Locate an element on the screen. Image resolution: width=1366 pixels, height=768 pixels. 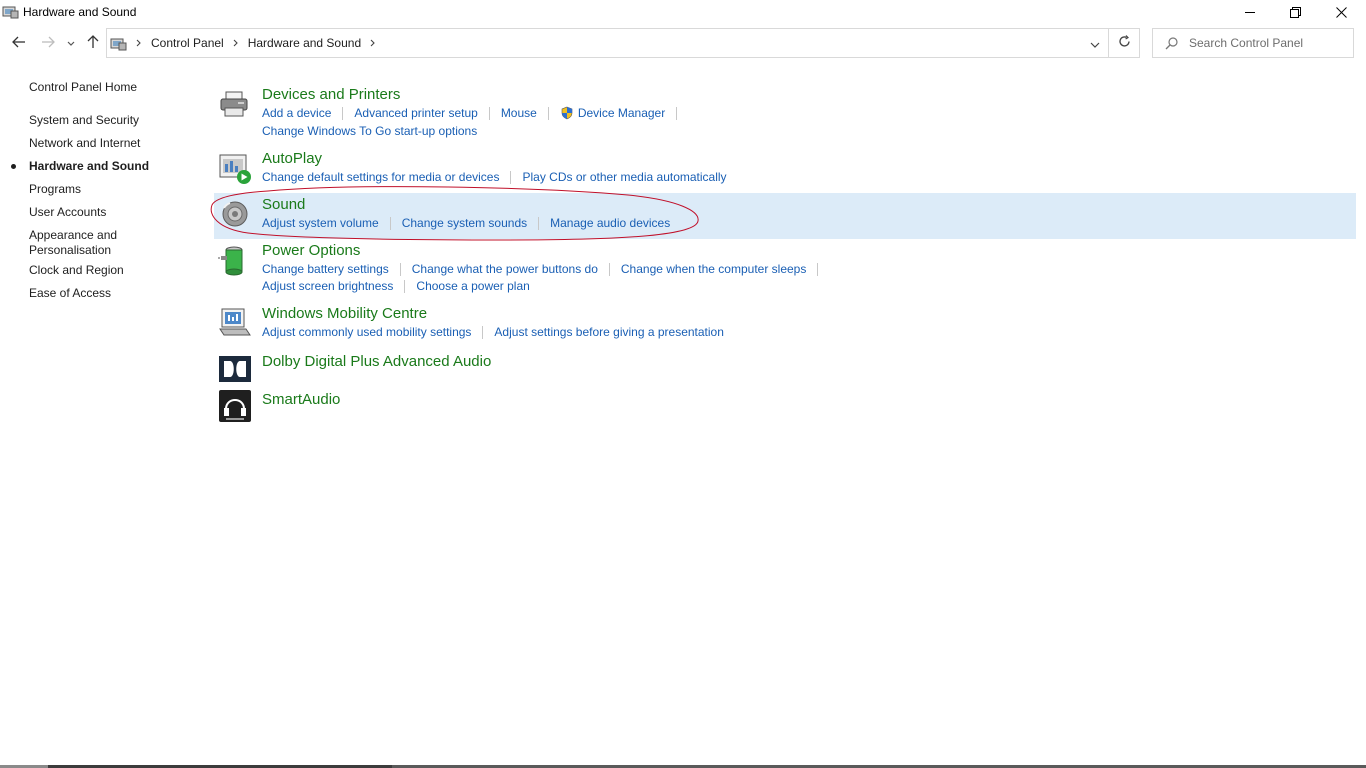
close-button is located at coordinates (1341, 12).